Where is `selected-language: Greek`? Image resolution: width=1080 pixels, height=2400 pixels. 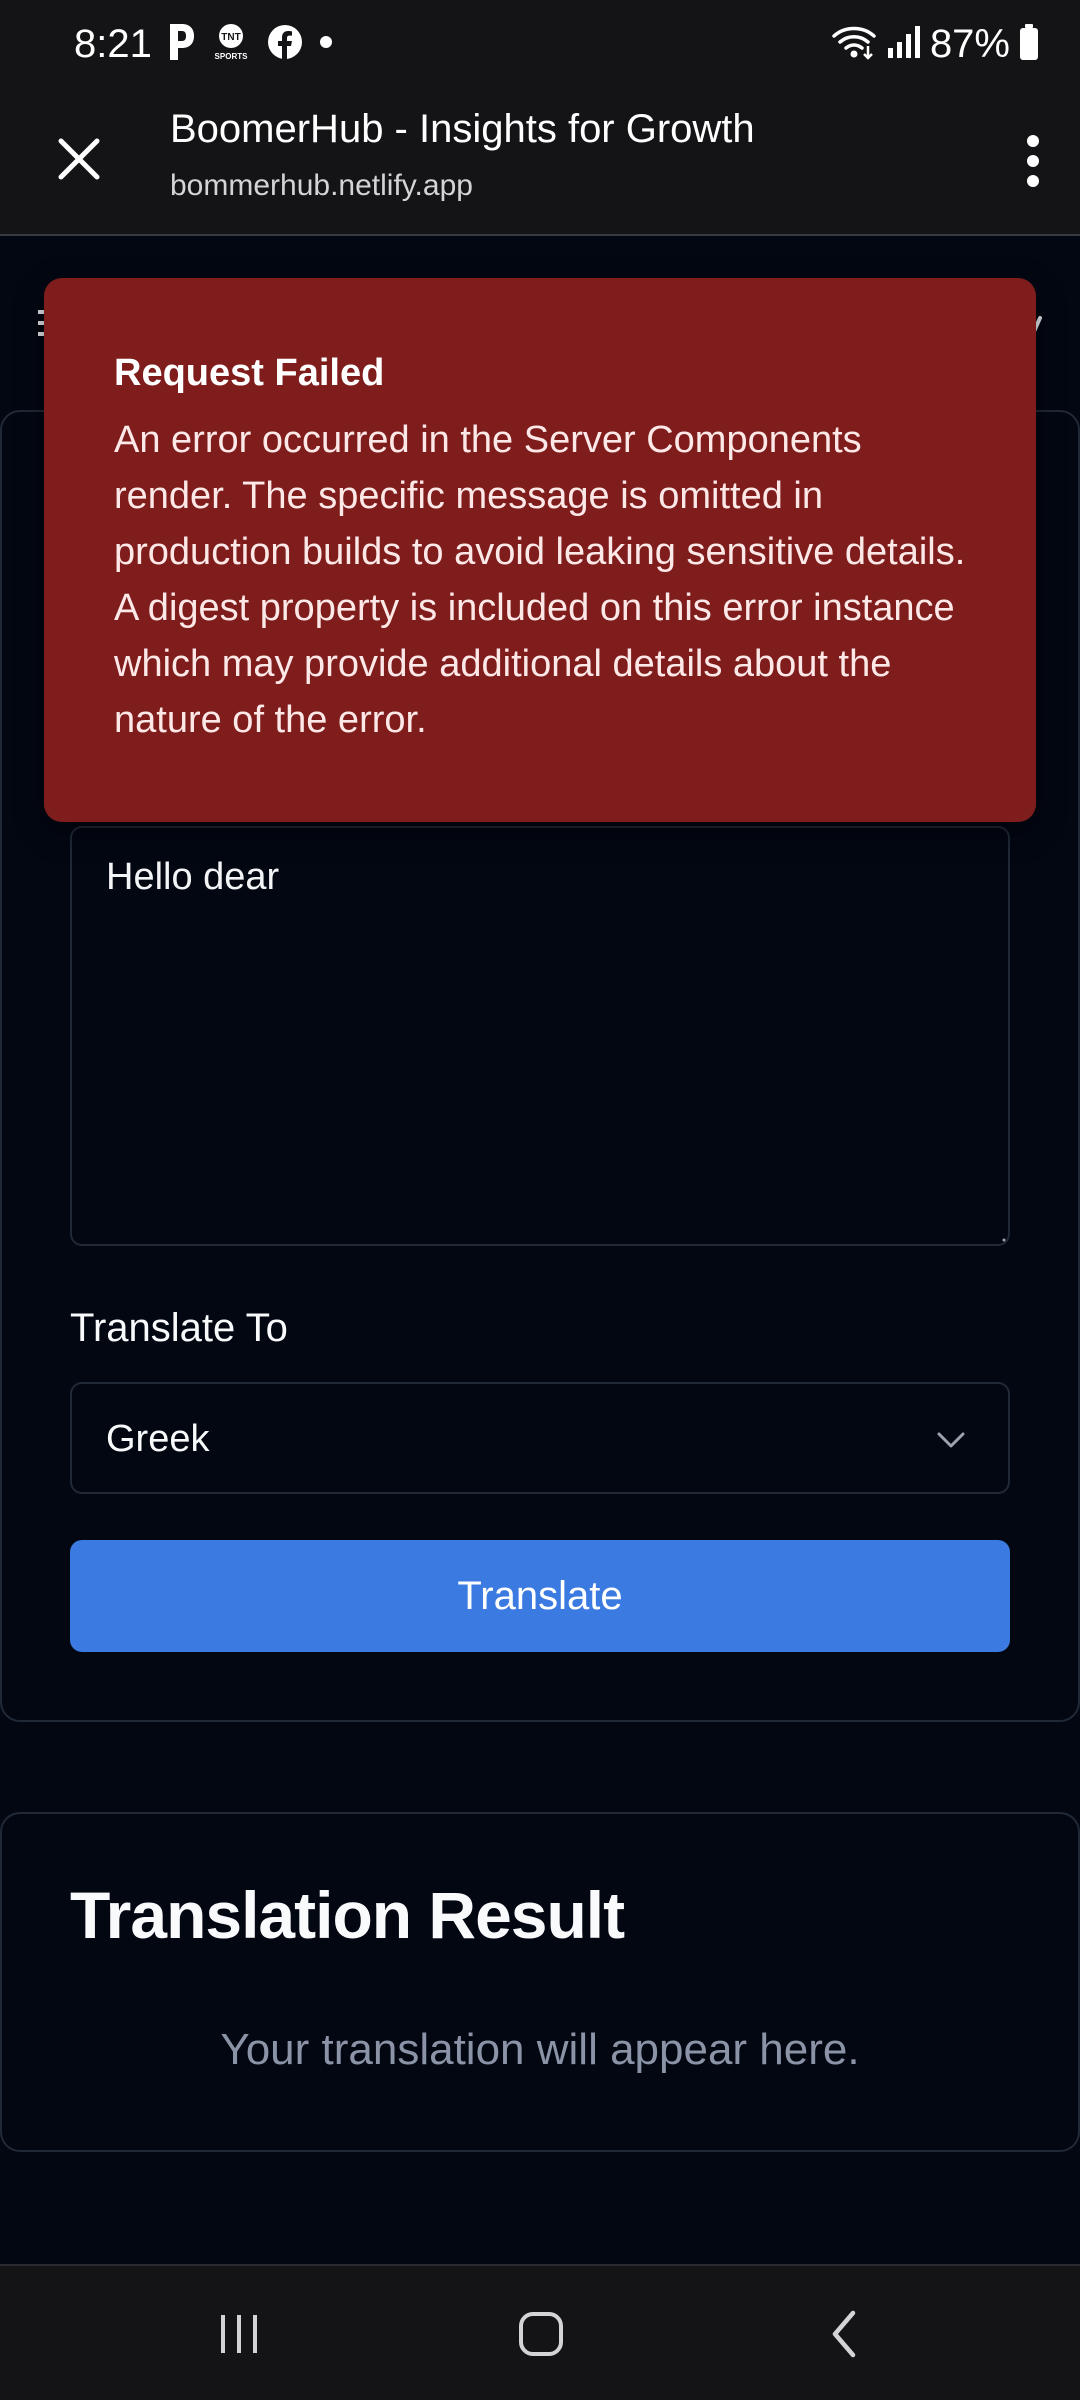
selected-language: Greek is located at coordinates (158, 1439).